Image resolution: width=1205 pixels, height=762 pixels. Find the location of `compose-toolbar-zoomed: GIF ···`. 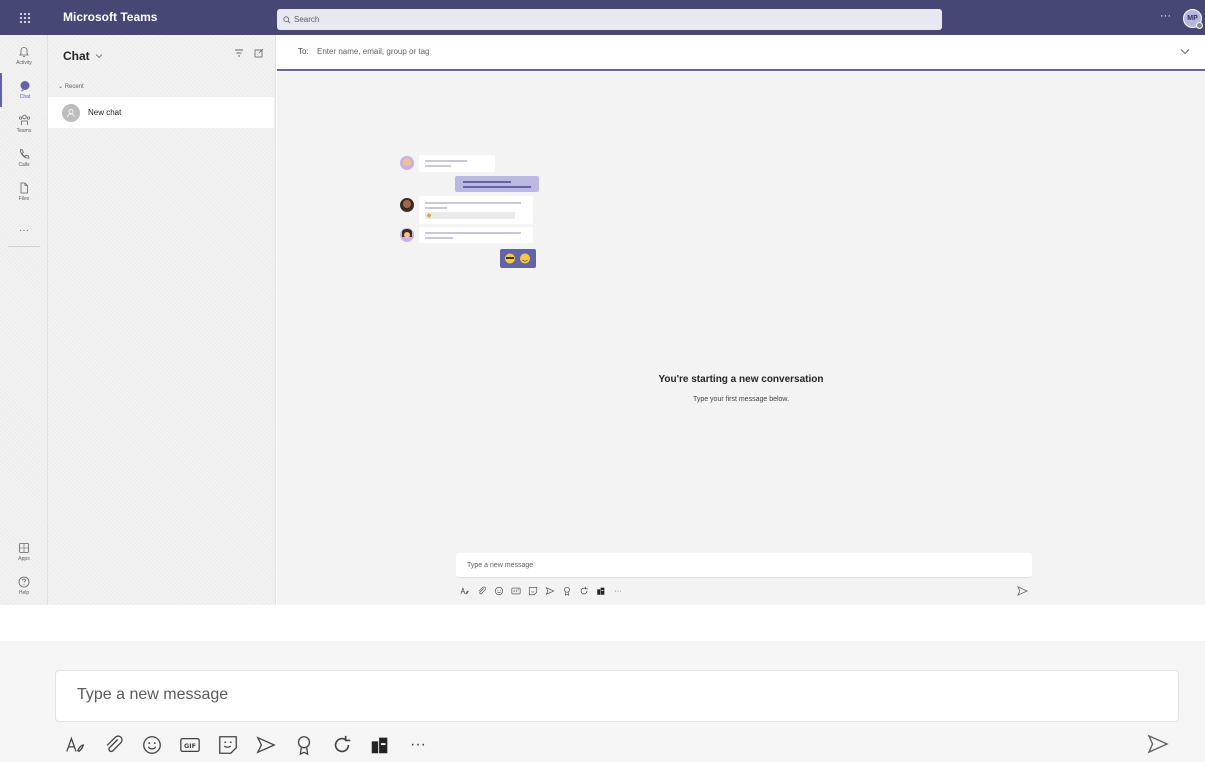

compose-toolbar-zoomed: GIF ··· is located at coordinates (254, 745).